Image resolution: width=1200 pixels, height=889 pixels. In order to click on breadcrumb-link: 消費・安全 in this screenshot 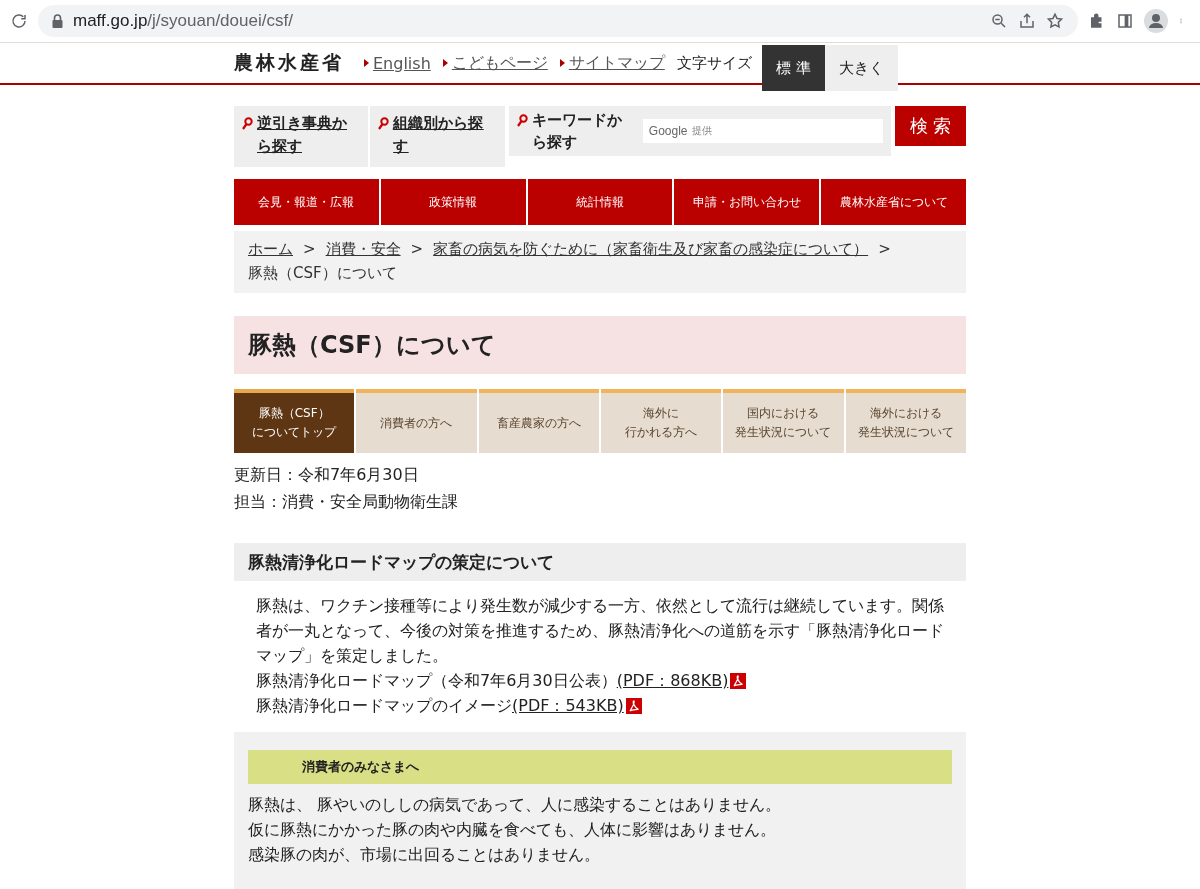, I will do `click(363, 249)`.